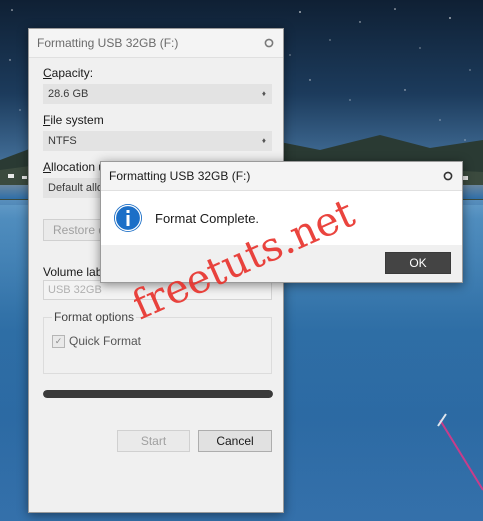  Describe the element at coordinates (153, 441) in the screenshot. I see `start-button: Start` at that location.